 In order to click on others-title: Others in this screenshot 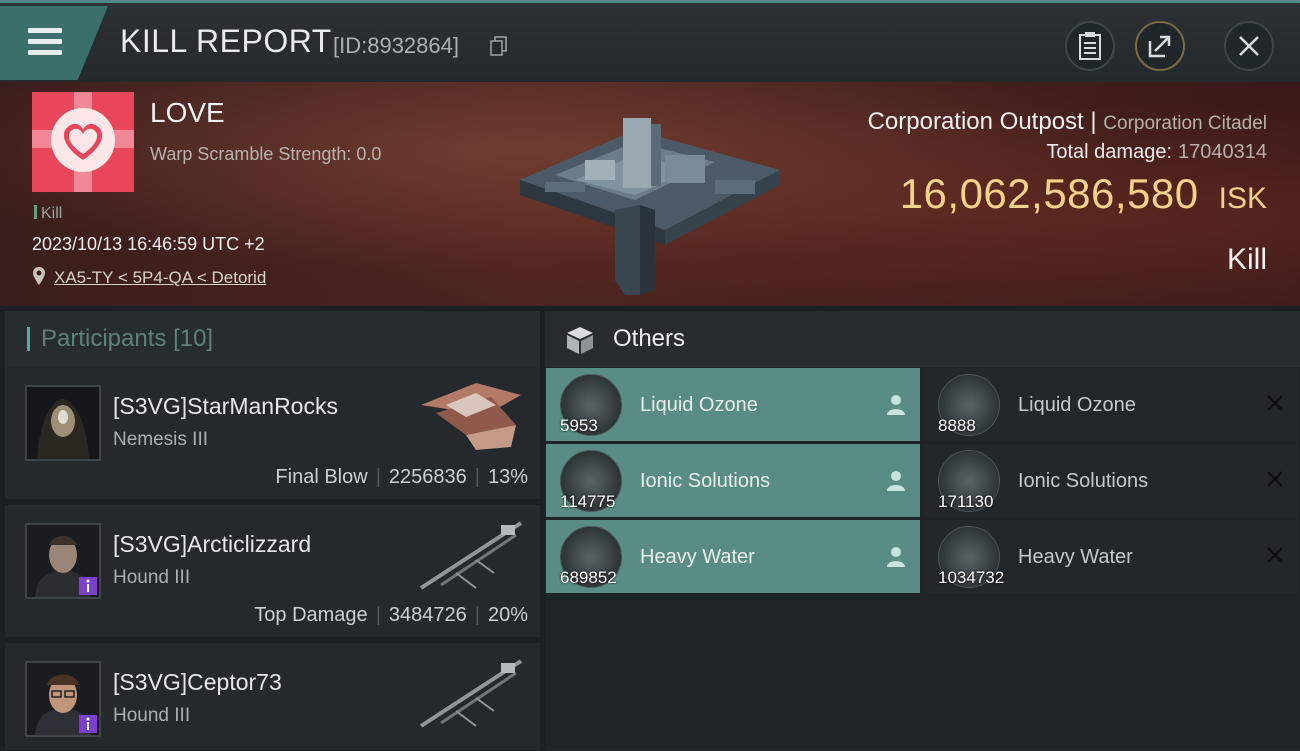, I will do `click(649, 338)`.